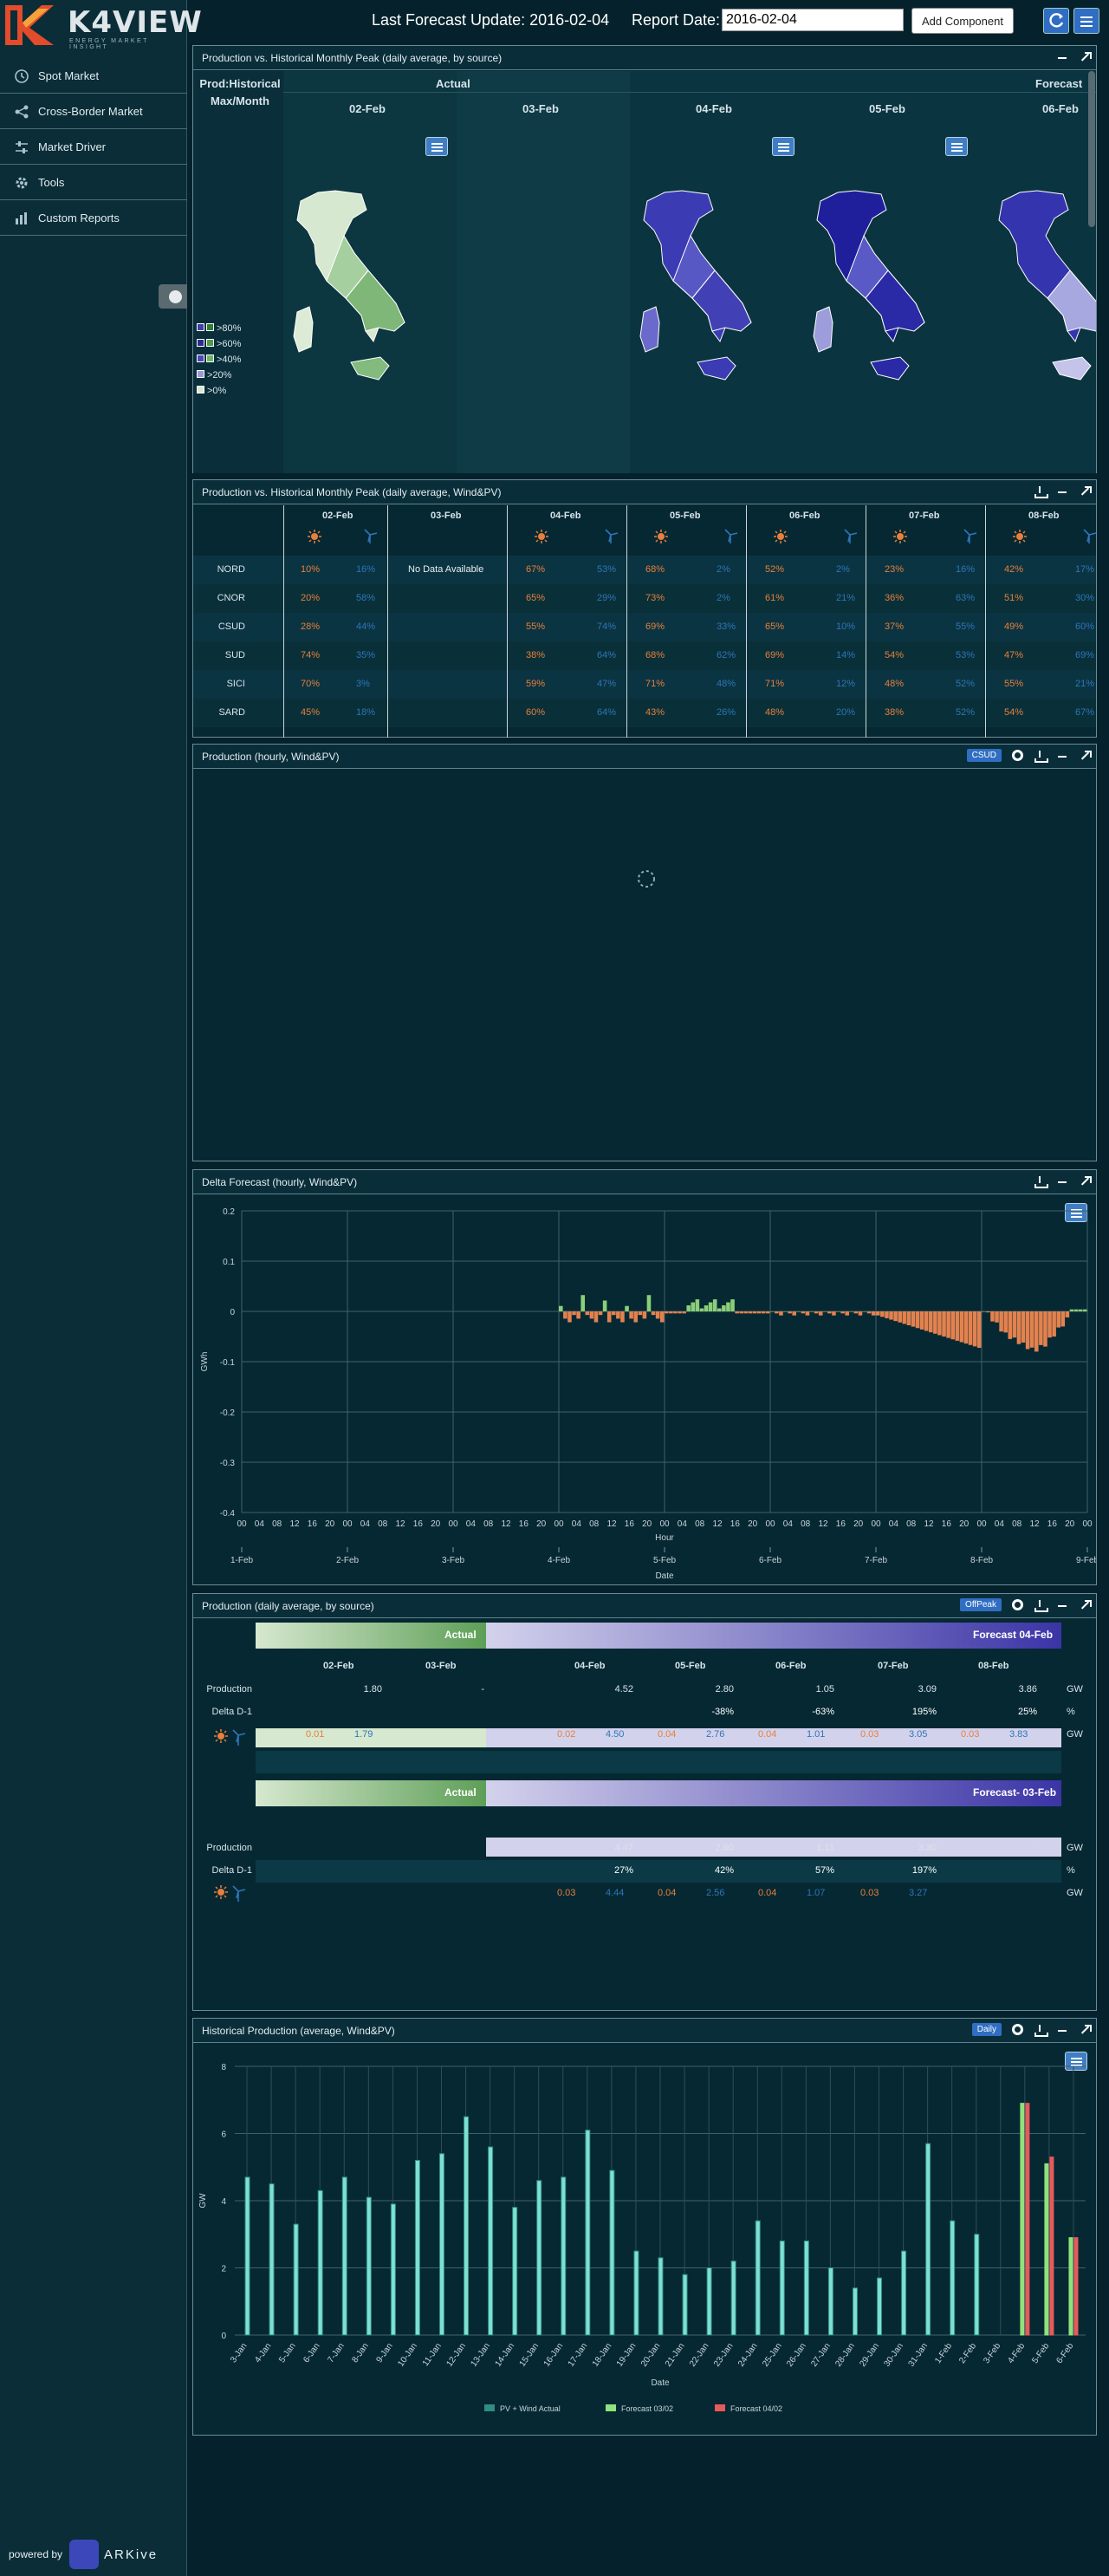 This screenshot has height=2576, width=1109. Describe the element at coordinates (869, 285) in the screenshot. I see `map-05-feb` at that location.